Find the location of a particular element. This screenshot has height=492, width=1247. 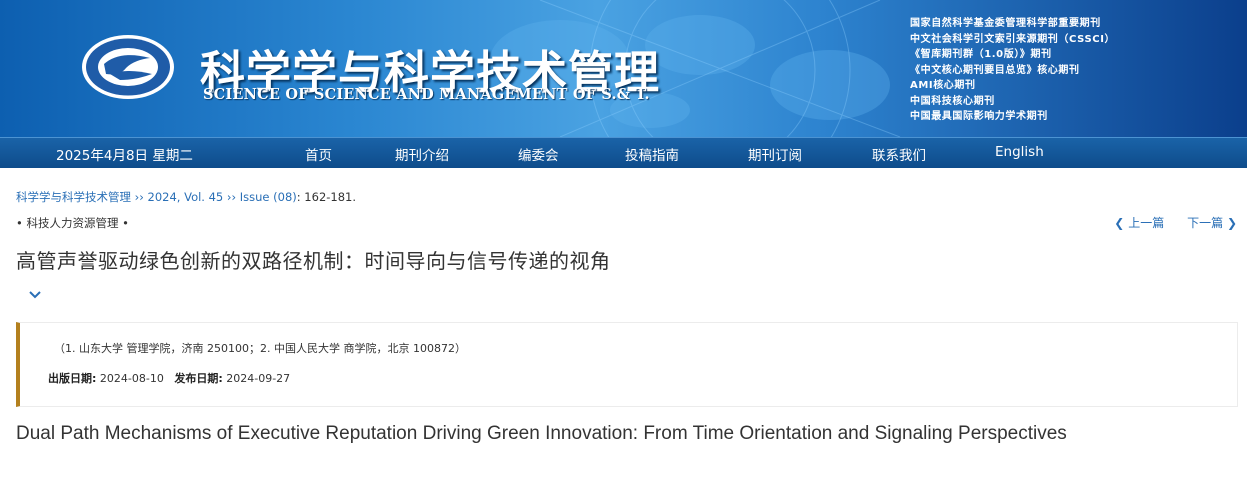

pub-date: 2024-08-10 is located at coordinates (131, 378).